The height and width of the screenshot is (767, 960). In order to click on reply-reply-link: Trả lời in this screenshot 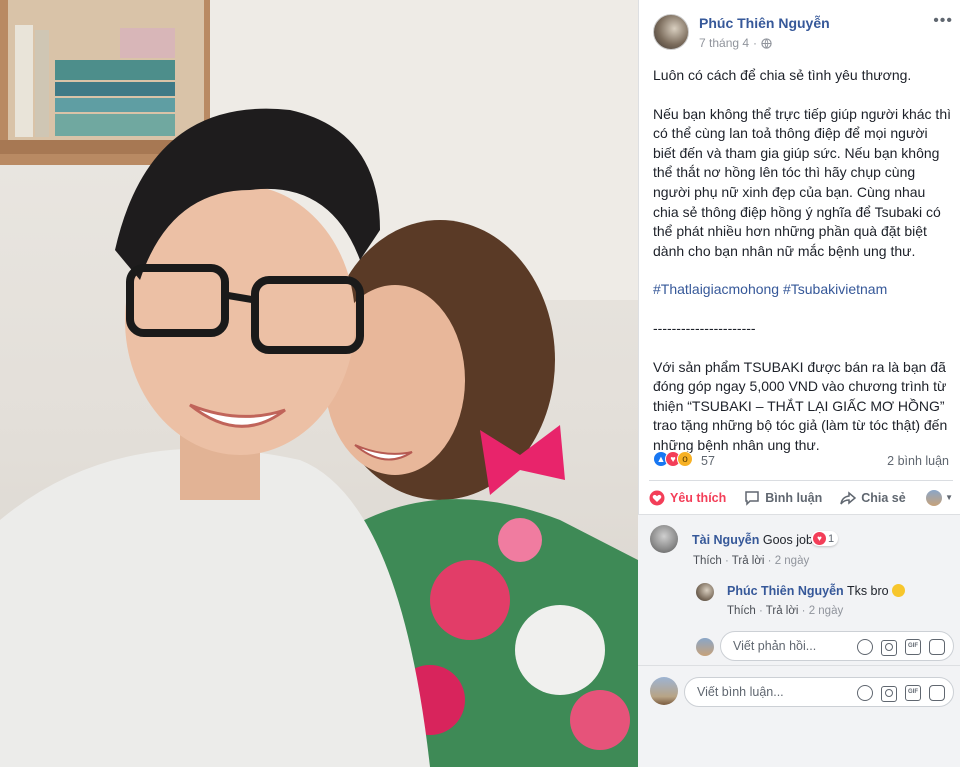, I will do `click(782, 611)`.